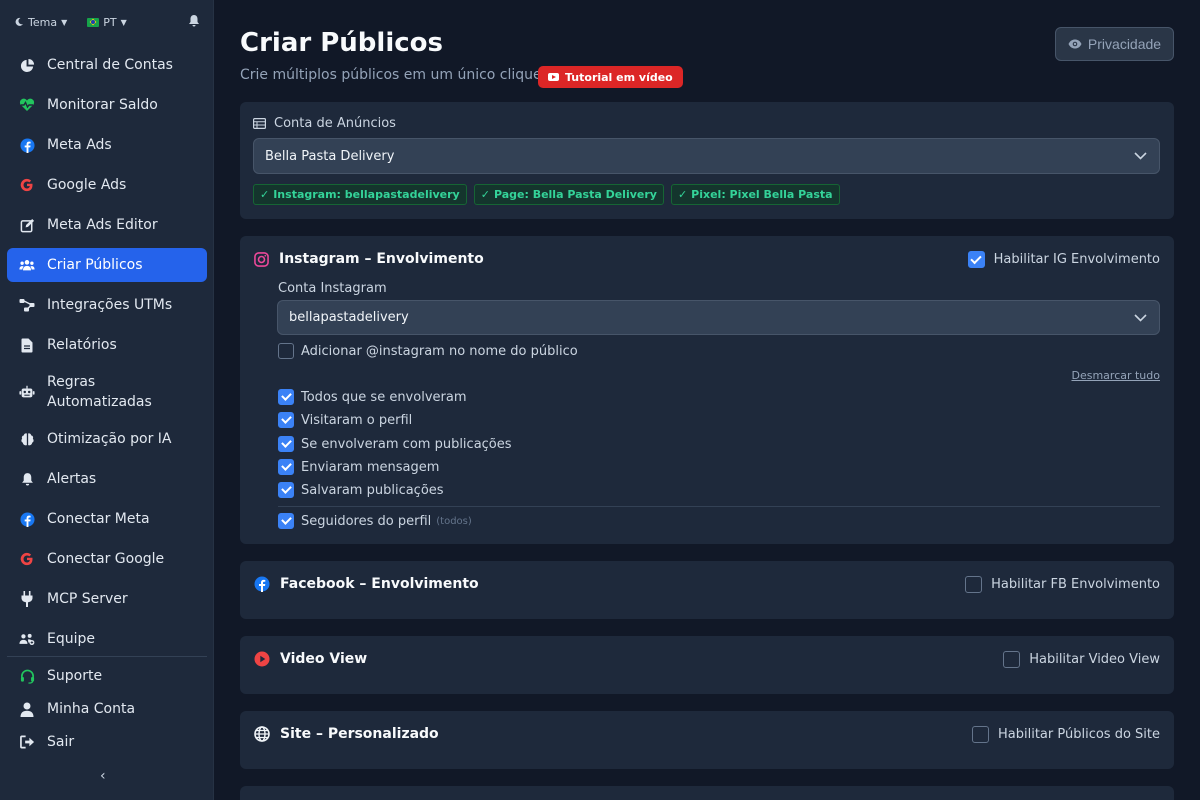 This screenshot has width=1200, height=800. What do you see at coordinates (372, 397) in the screenshot?
I see `ig-option-all-engaged: Todos que se envolveram` at bounding box center [372, 397].